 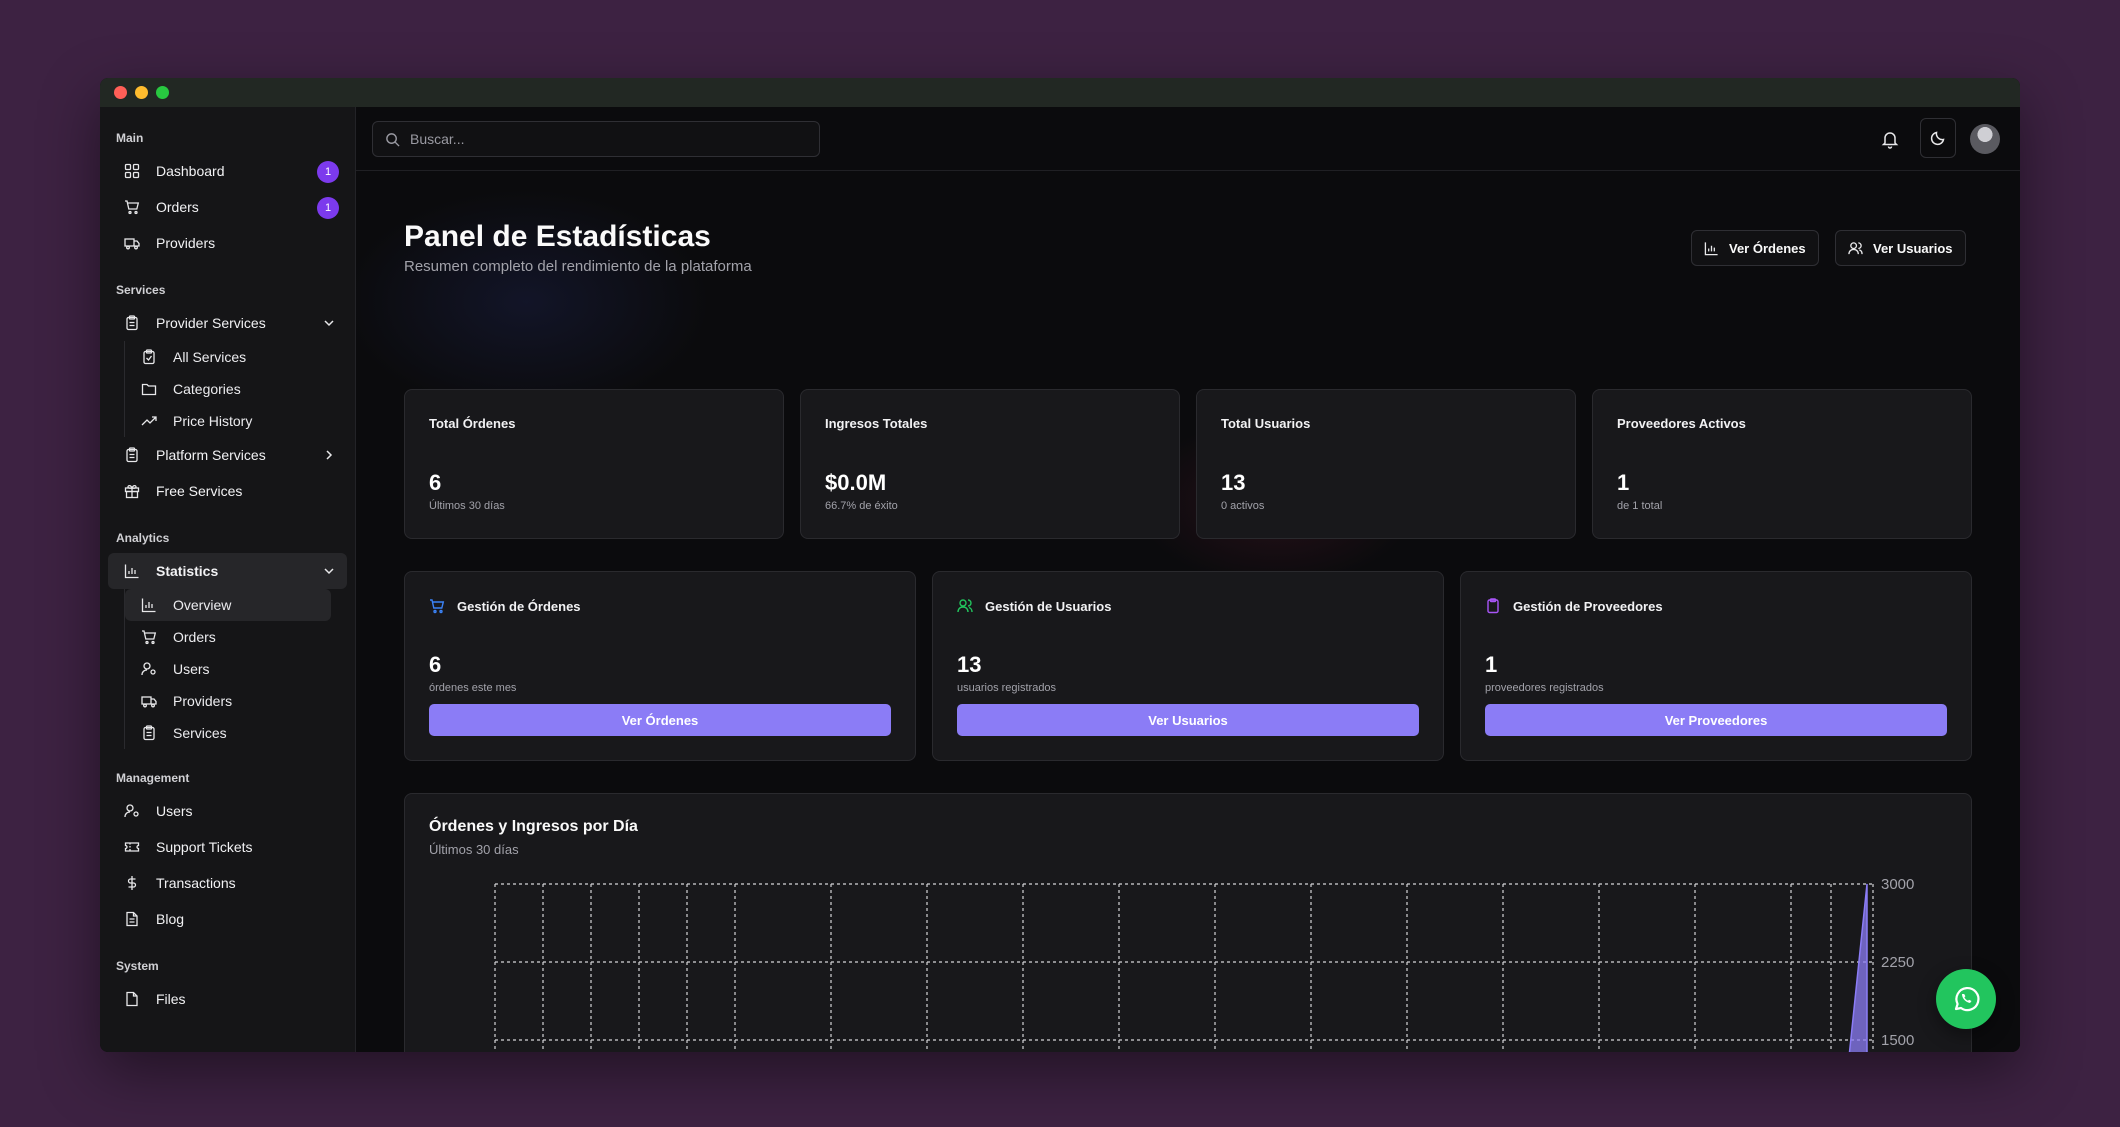 I want to click on y-tick-label: 1500, so click(x=1897, y=1040).